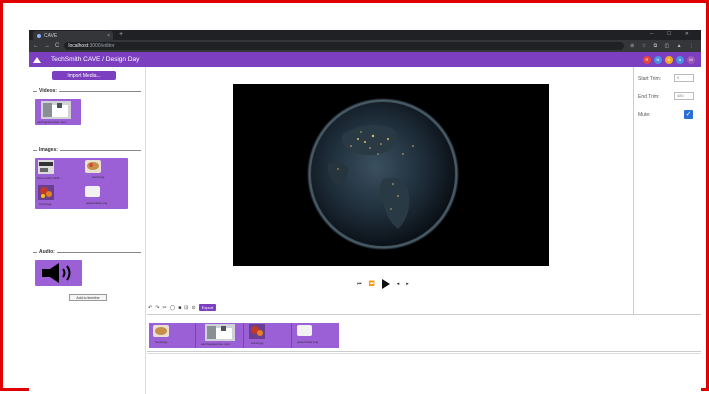  Describe the element at coordinates (172, 335) in the screenshot. I see `timeline-clip: food2.jpg` at that location.